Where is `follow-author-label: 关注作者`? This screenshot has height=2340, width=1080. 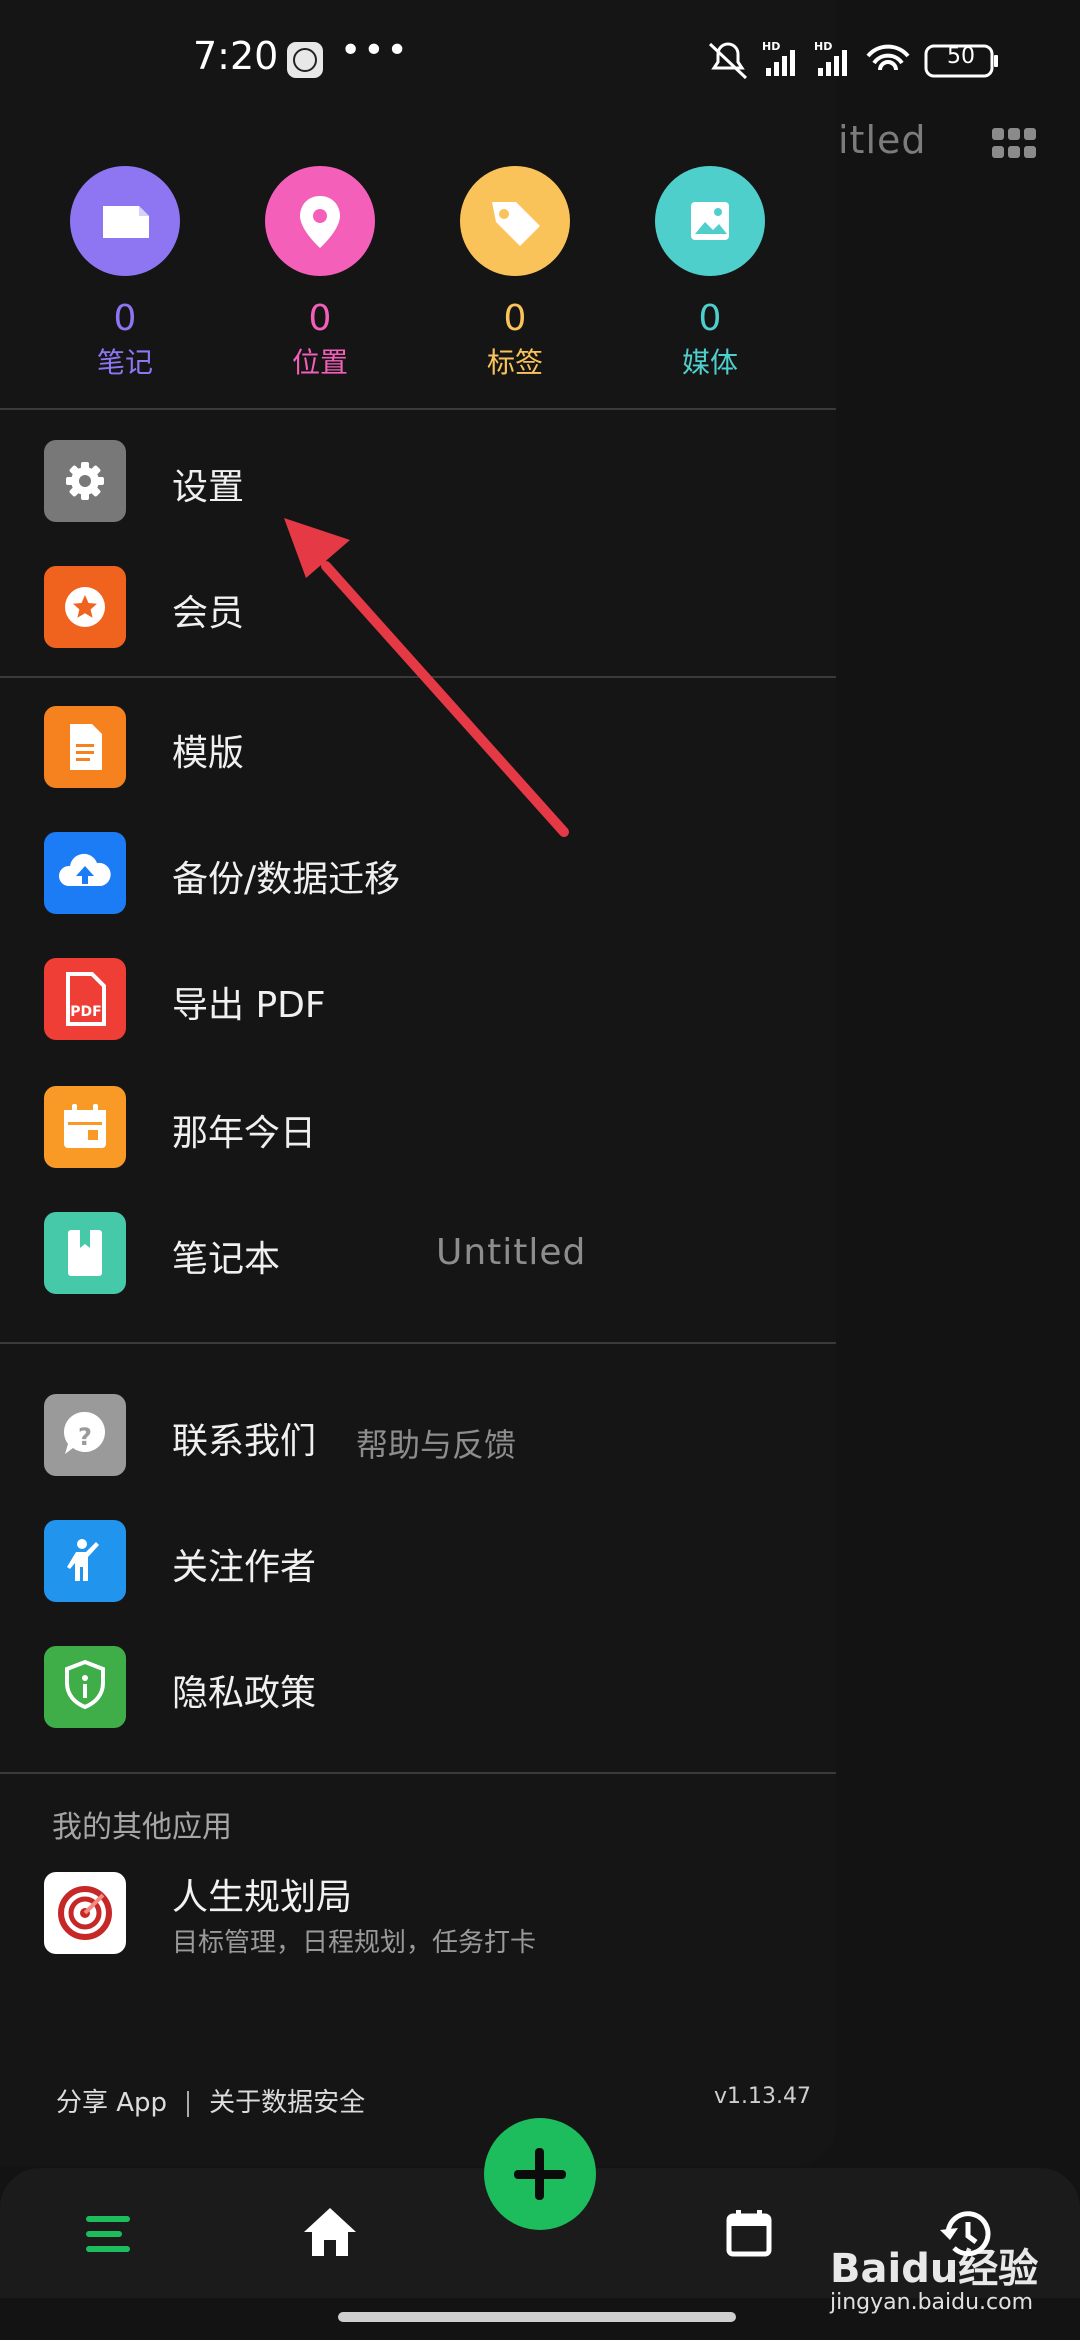 follow-author-label: 关注作者 is located at coordinates (244, 1567).